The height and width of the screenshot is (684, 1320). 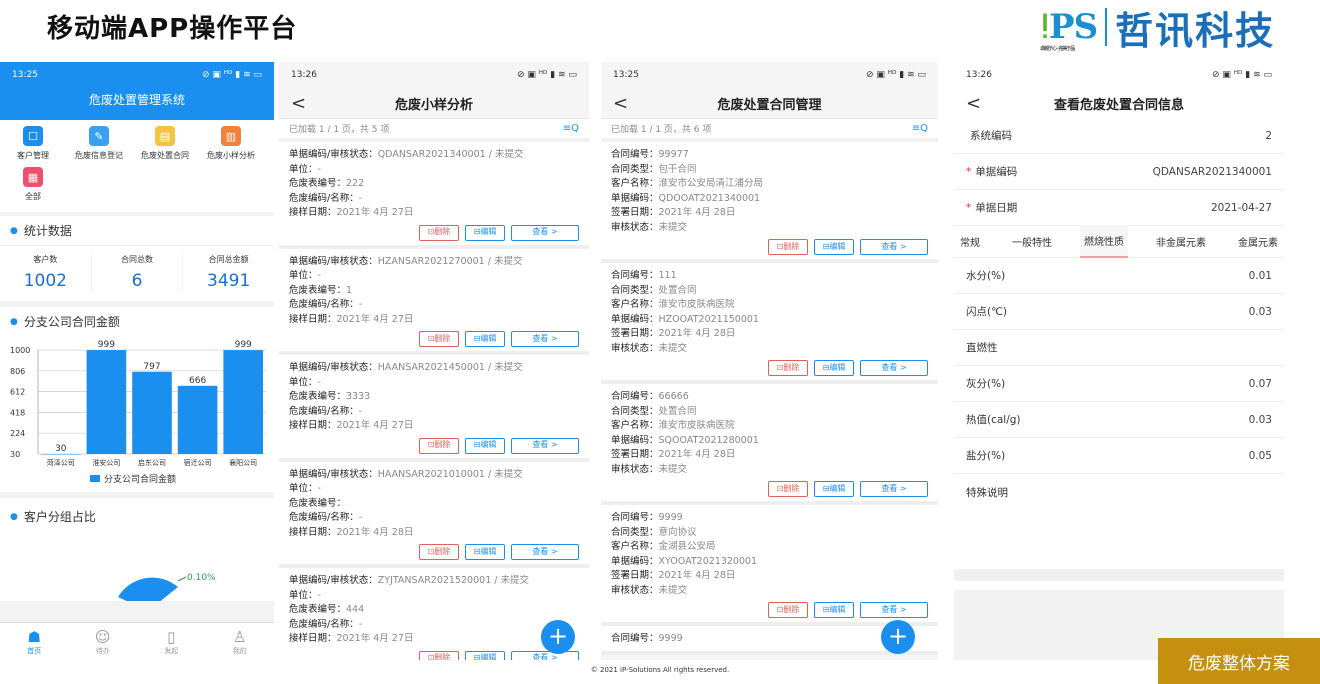 What do you see at coordinates (138, 272) in the screenshot?
I see `stat-card: 合同总数 6` at bounding box center [138, 272].